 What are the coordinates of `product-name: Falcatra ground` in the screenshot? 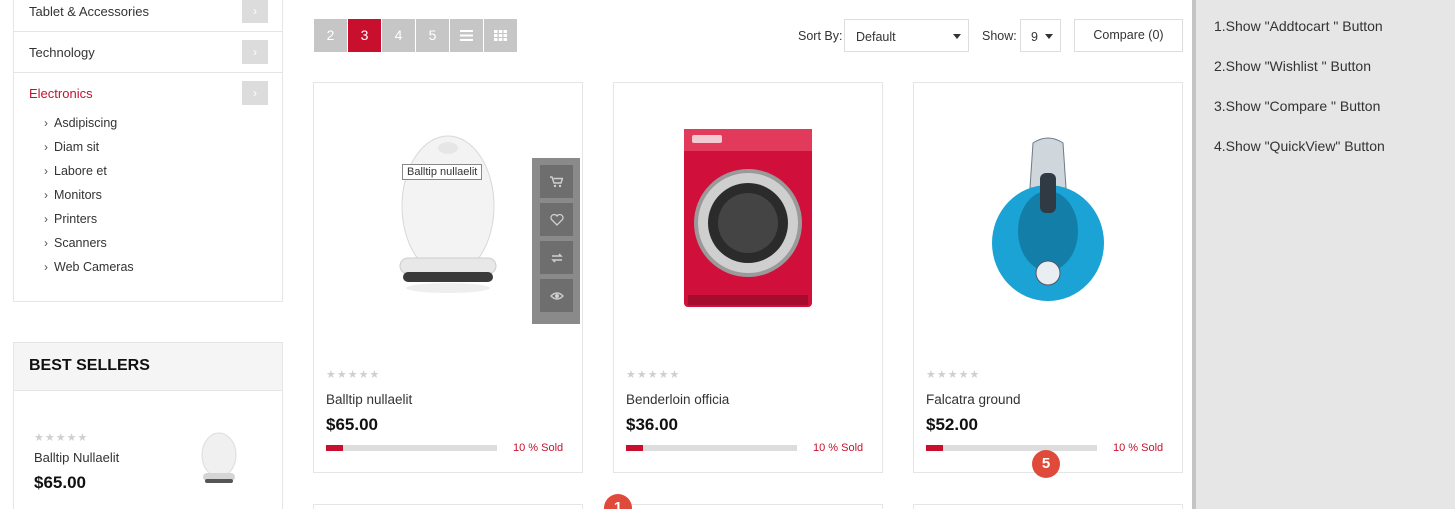 It's located at (973, 399).